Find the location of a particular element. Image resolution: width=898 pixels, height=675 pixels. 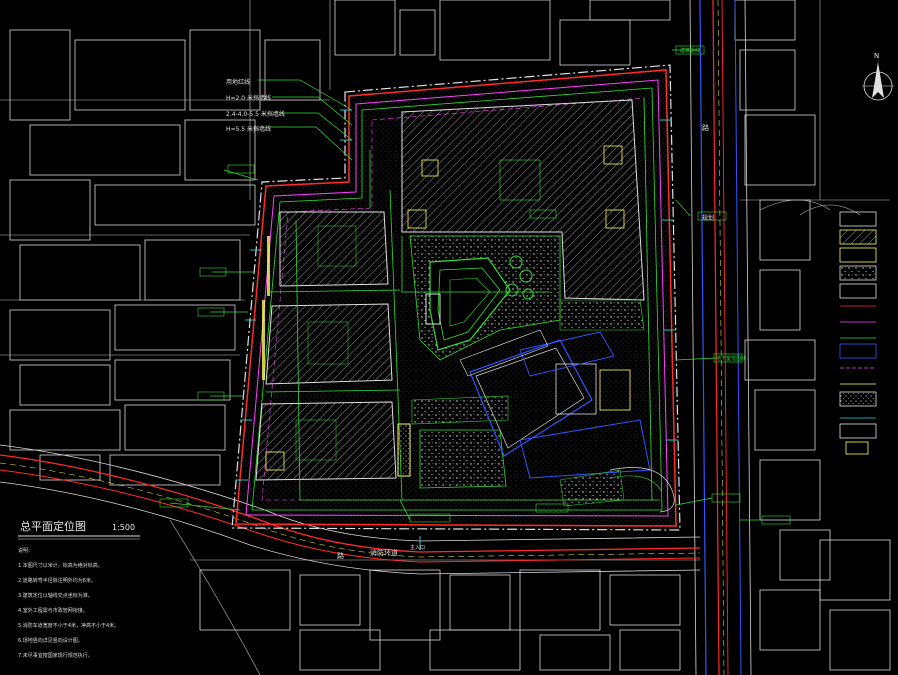

callout-basement: 地下室范围线 is located at coordinates (731, 358).